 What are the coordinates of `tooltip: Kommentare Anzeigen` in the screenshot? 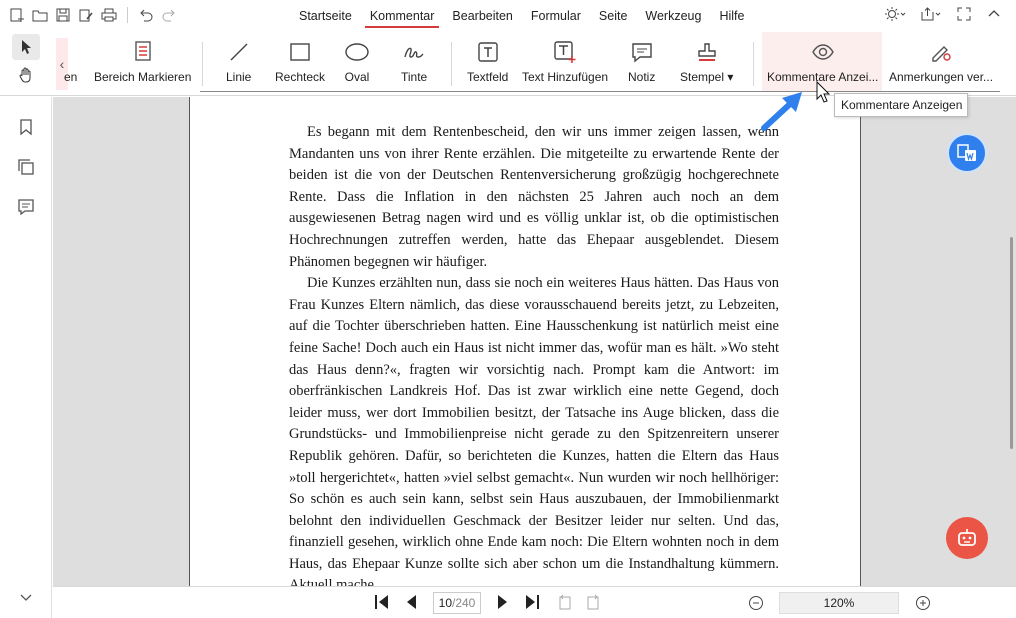 It's located at (901, 105).